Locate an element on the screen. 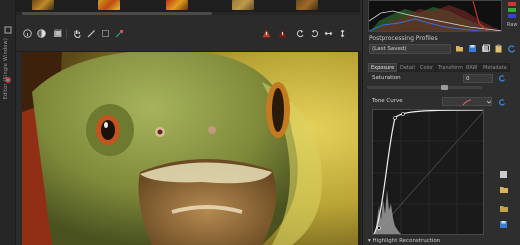  flip-horizontal-icon is located at coordinates (328, 33).